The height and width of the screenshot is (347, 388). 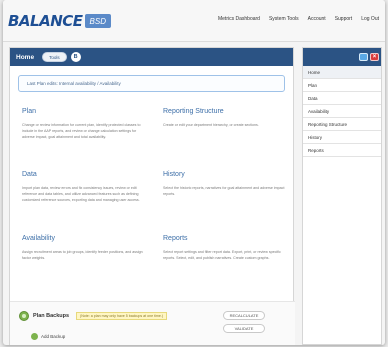 I want to click on main-panel-header: Home Tools B, so click(x=151, y=57).